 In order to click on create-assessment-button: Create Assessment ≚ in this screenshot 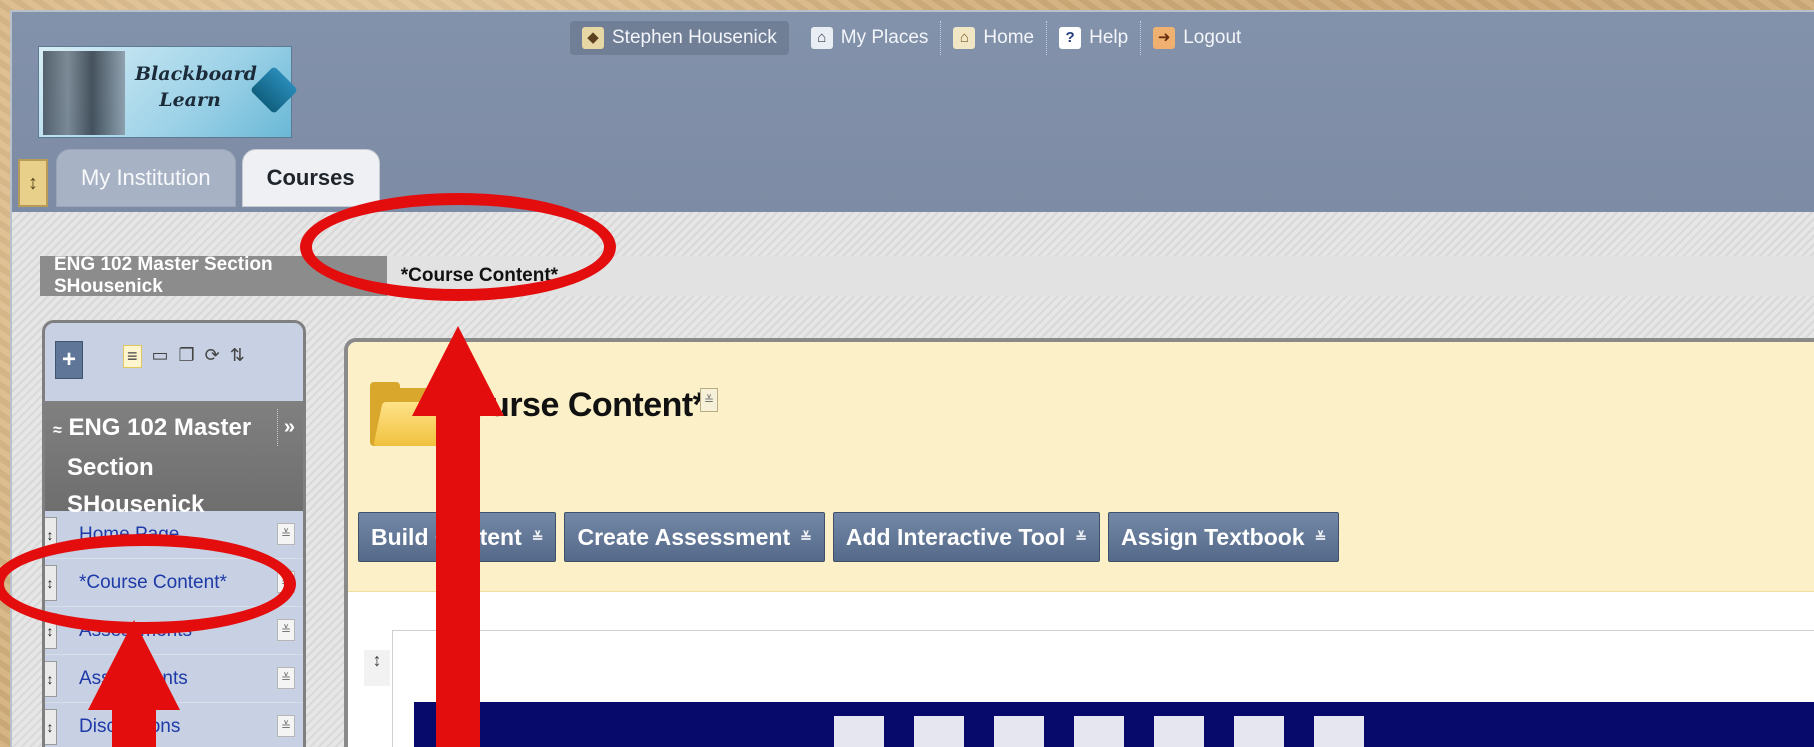, I will do `click(694, 537)`.